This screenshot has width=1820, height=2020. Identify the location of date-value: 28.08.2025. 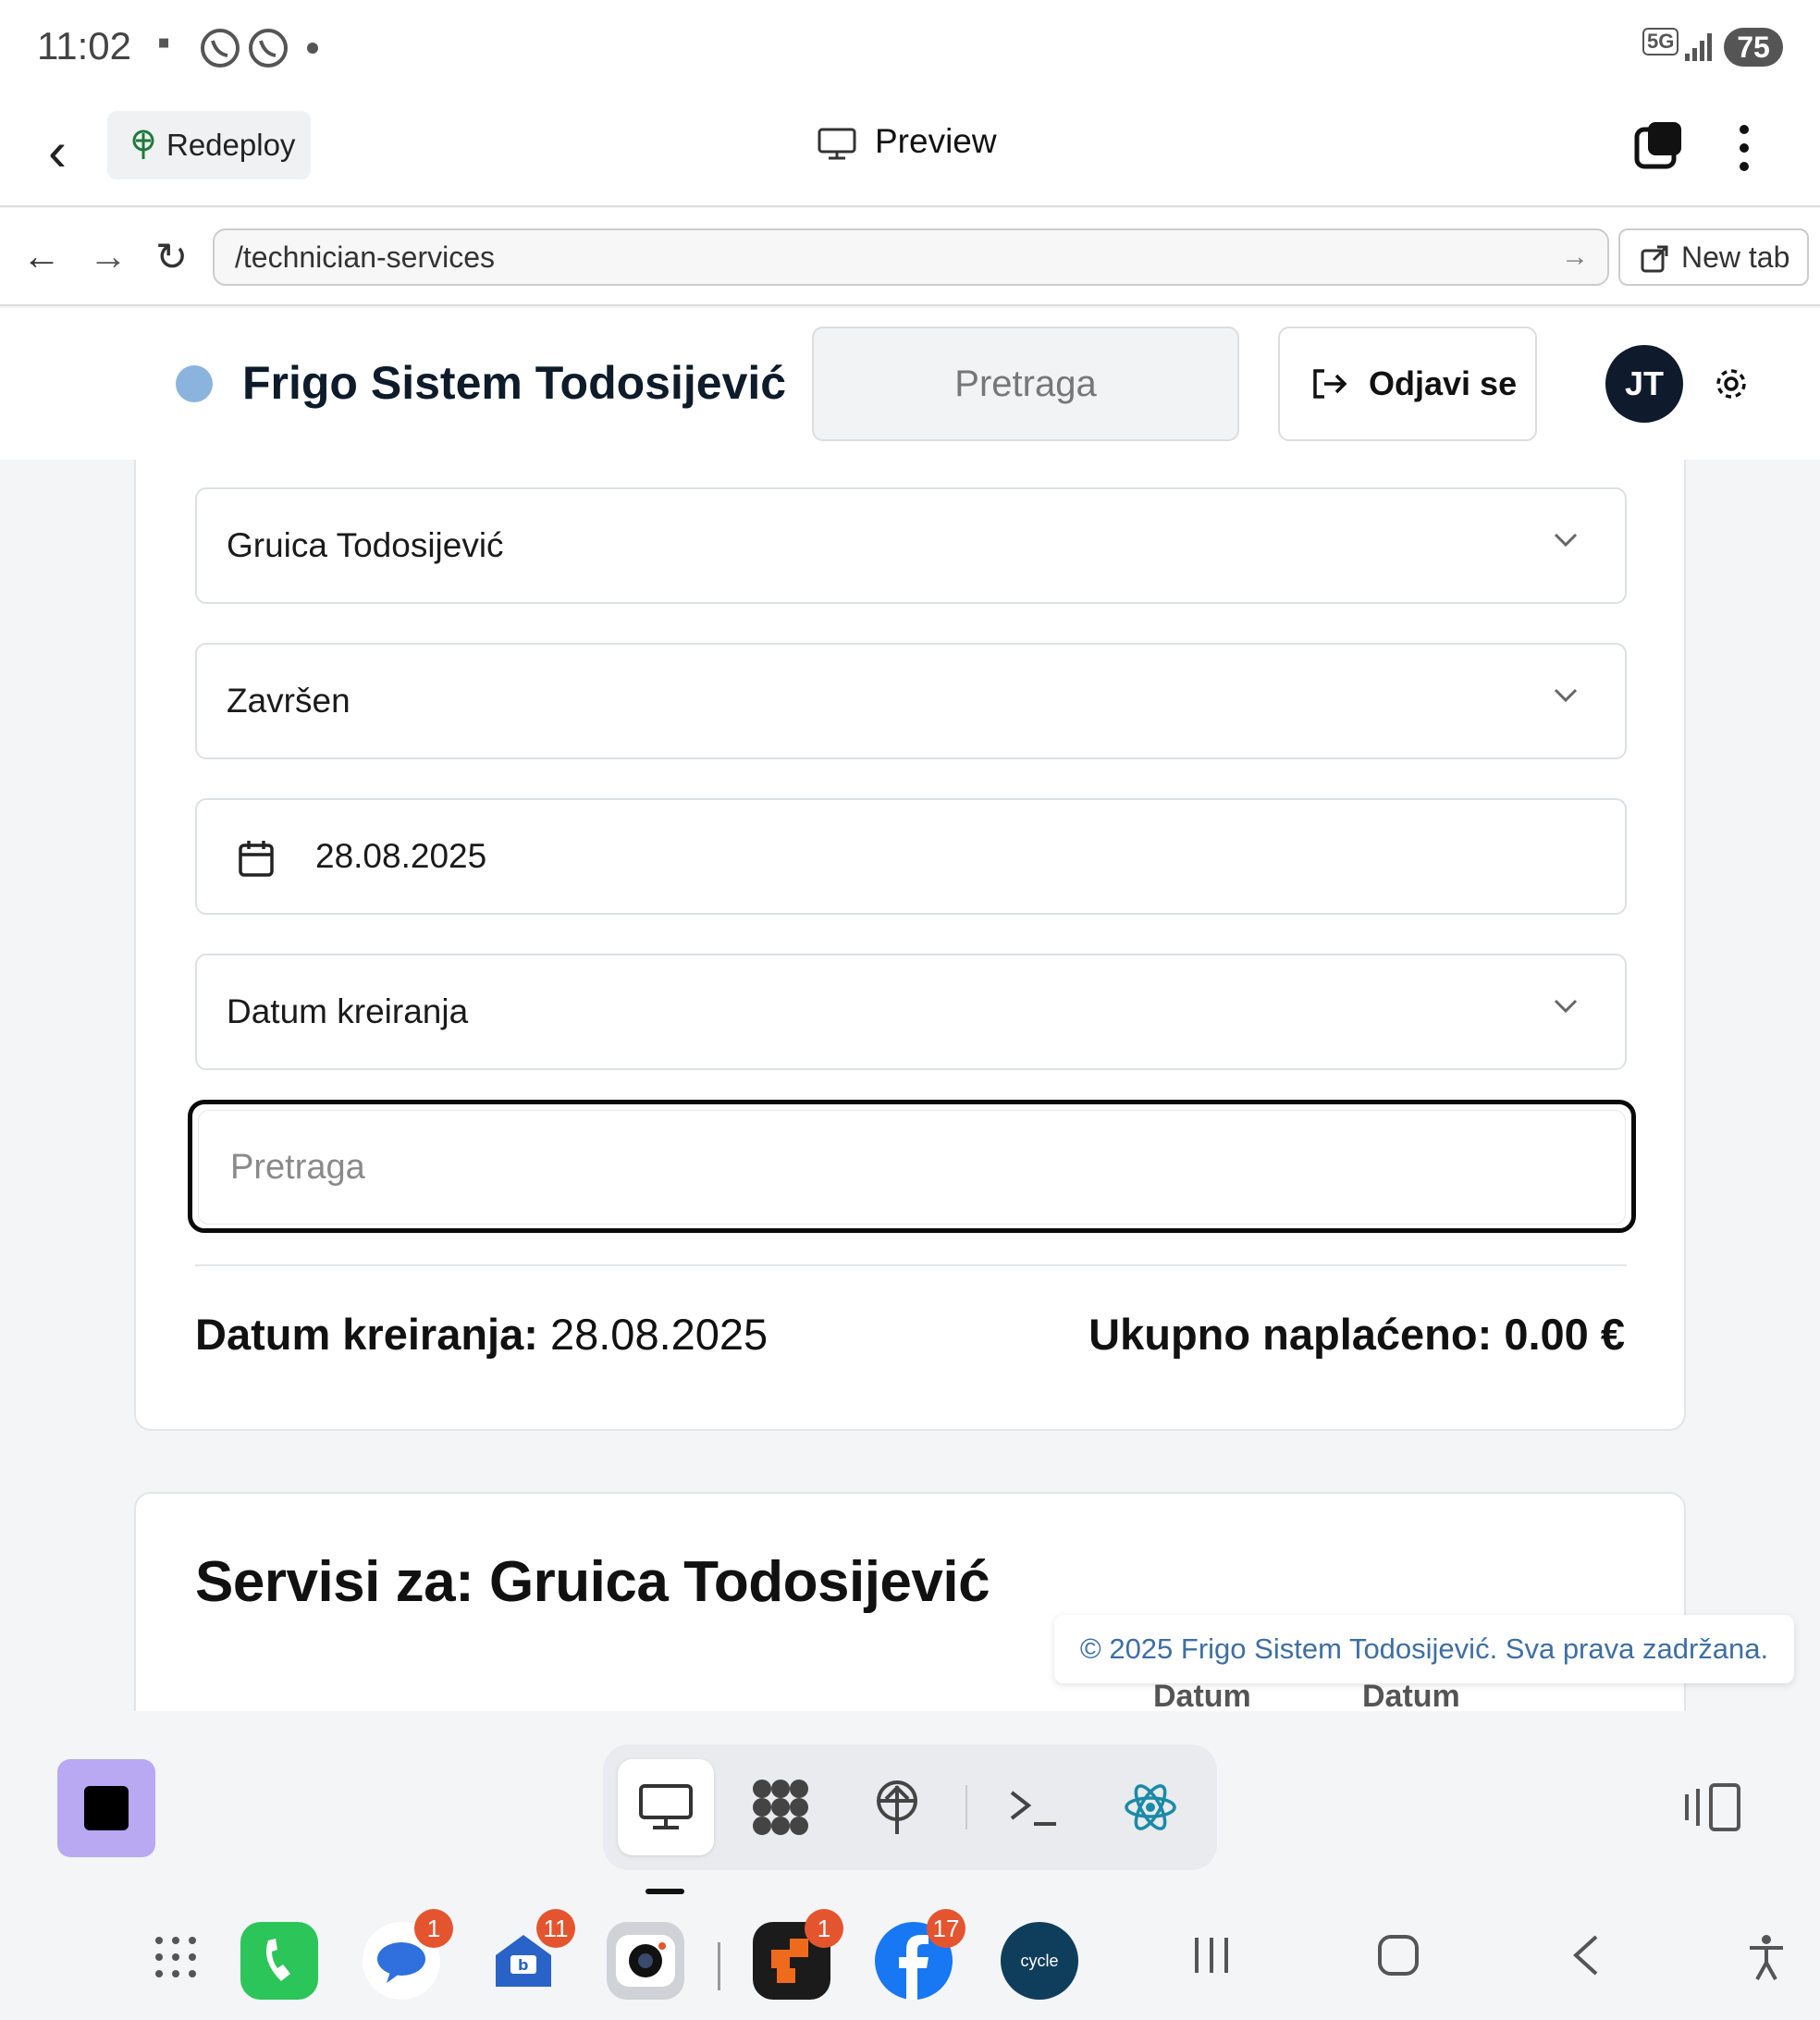
(401, 856).